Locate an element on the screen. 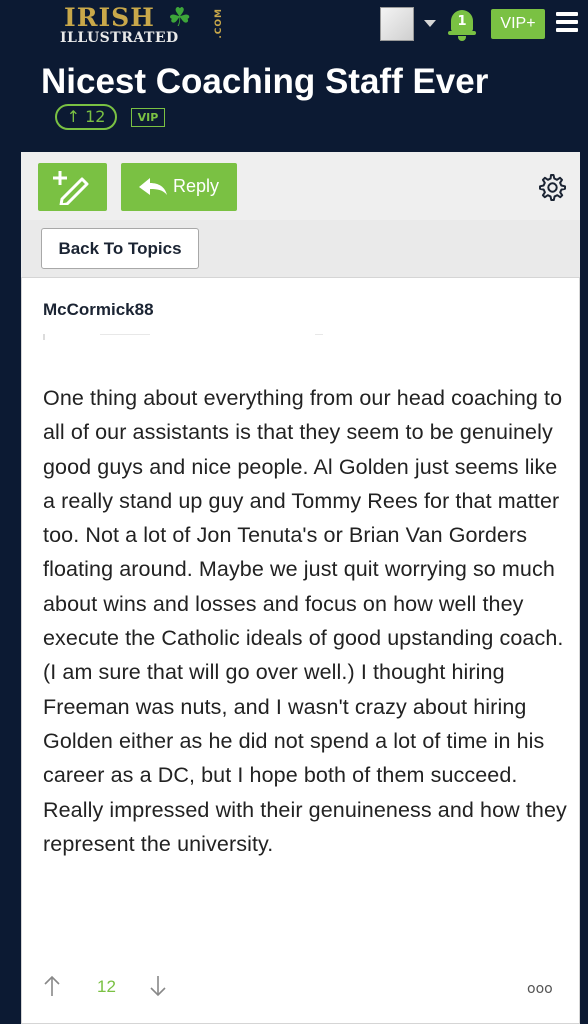 The height and width of the screenshot is (1024, 588). avatar is located at coordinates (397, 24).